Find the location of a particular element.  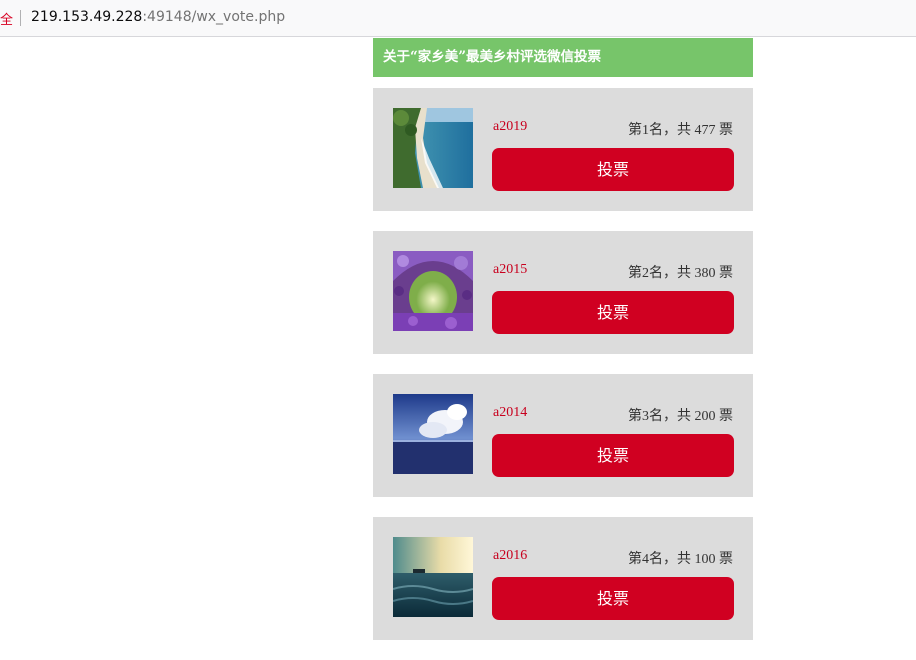

coastline-photo is located at coordinates (433, 148).